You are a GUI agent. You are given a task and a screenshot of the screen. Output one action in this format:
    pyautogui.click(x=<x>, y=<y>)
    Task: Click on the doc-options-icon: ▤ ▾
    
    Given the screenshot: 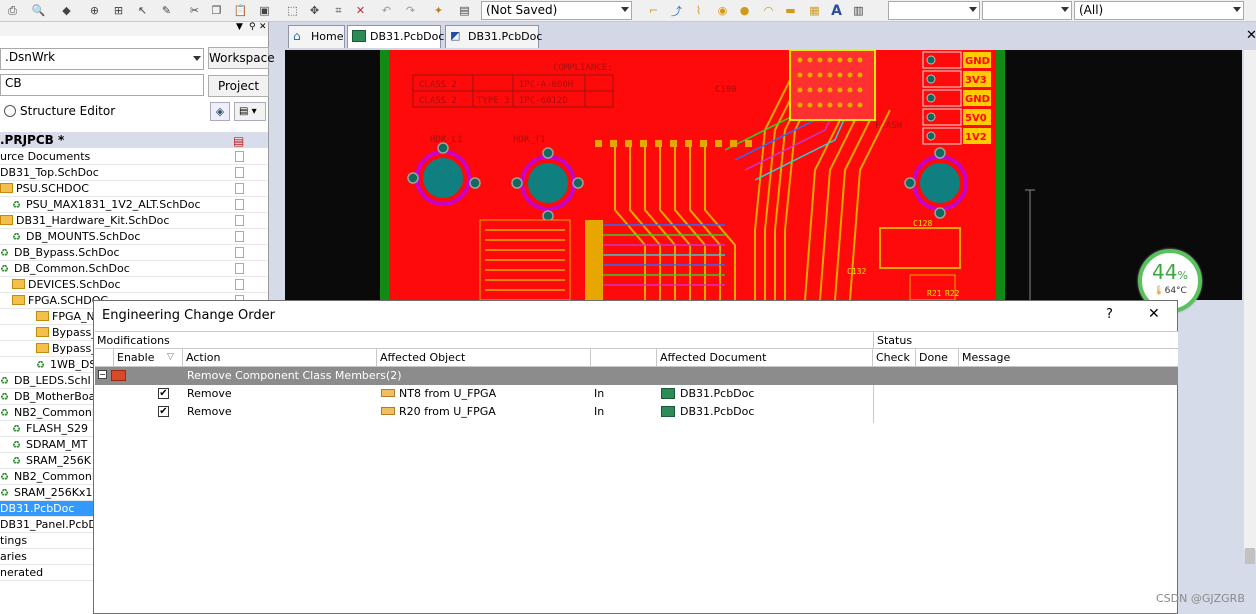 What is the action you would take?
    pyautogui.click(x=250, y=111)
    